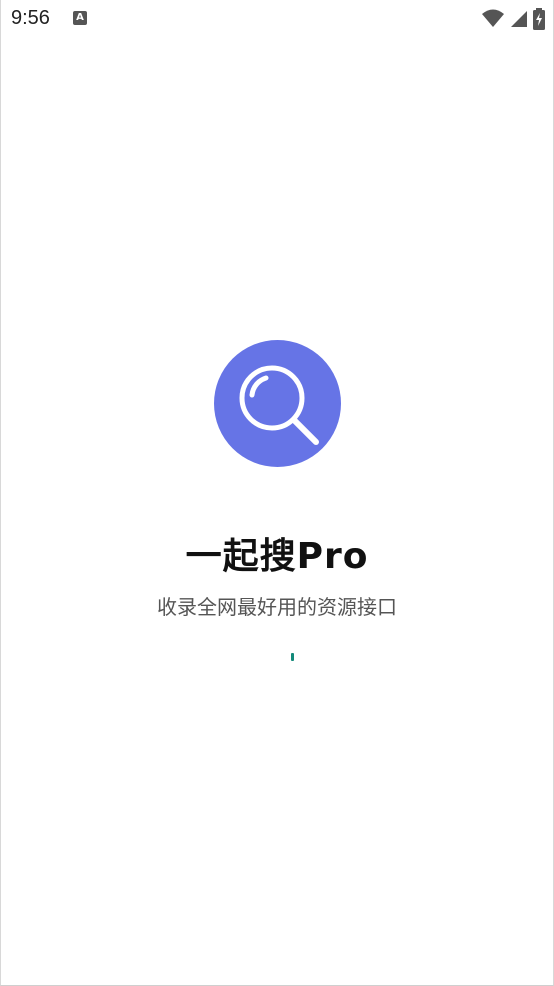 This screenshot has width=554, height=986. I want to click on app-notification-icon: A, so click(80, 18).